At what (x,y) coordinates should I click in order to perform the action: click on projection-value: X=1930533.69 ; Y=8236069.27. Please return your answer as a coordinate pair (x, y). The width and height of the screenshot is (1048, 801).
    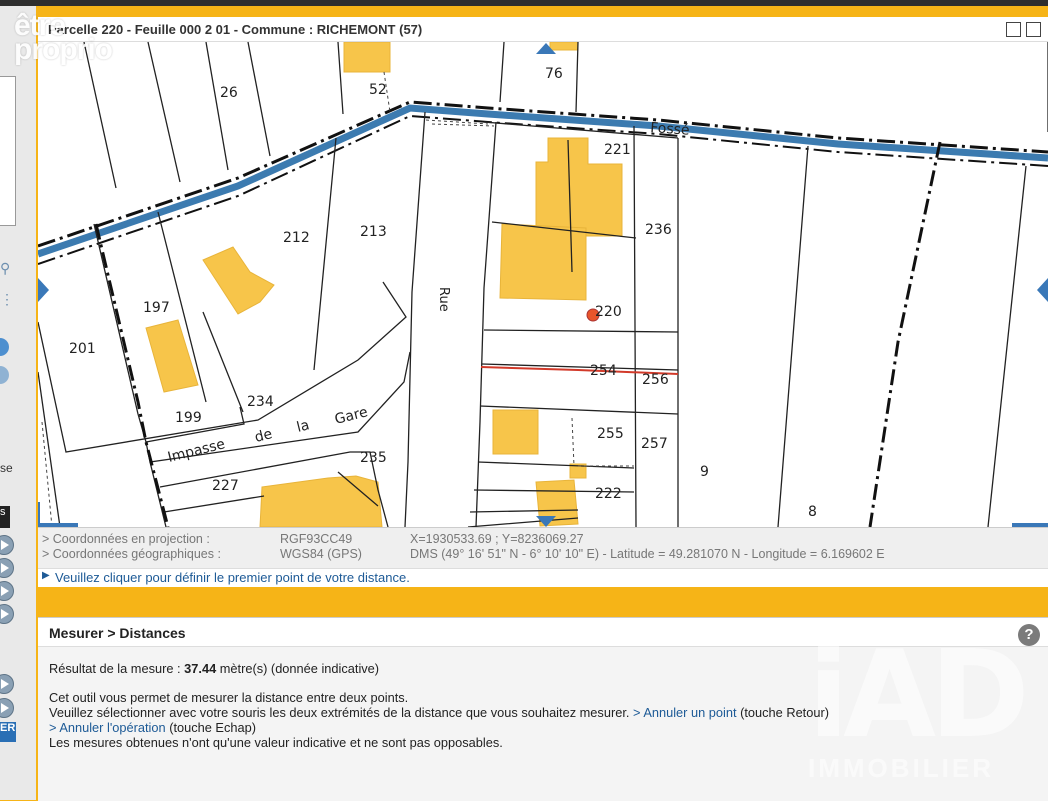
    Looking at the image, I should click on (497, 539).